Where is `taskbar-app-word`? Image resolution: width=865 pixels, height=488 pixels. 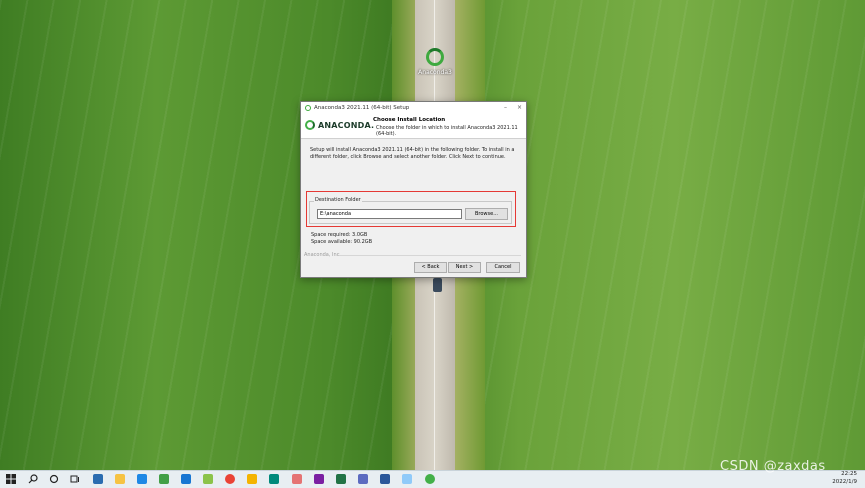 taskbar-app-word is located at coordinates (385, 479).